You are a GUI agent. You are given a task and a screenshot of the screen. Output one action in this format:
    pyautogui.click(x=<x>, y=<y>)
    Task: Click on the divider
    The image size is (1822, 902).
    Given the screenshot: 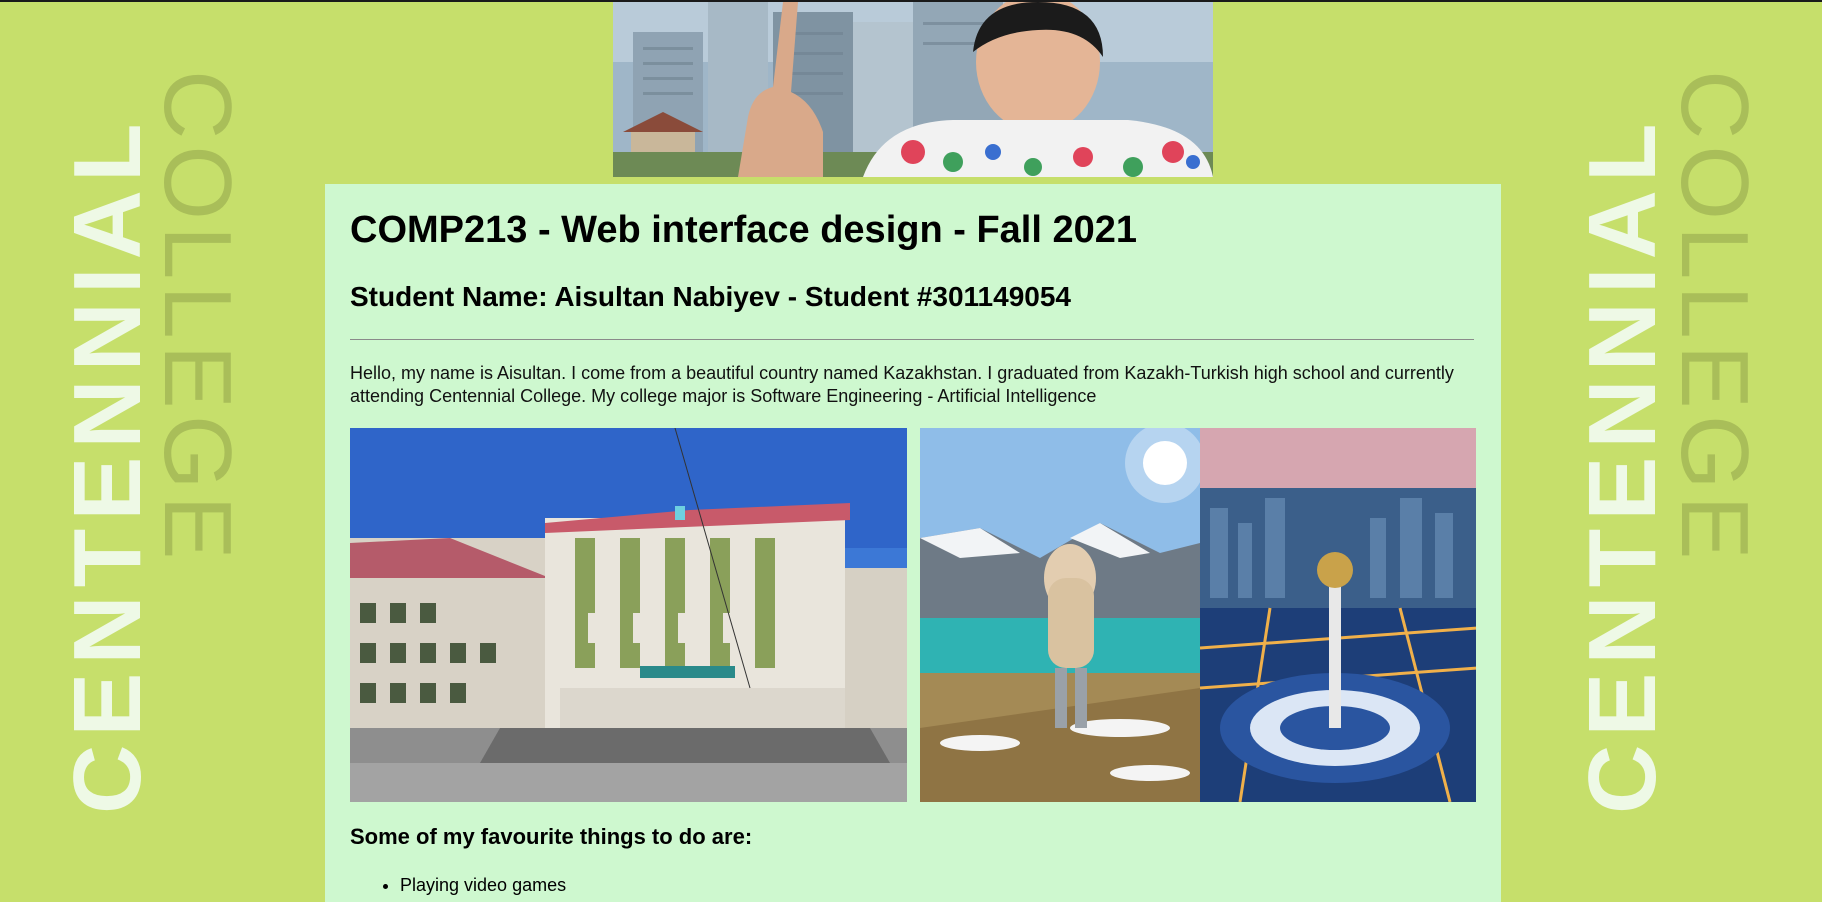 What is the action you would take?
    pyautogui.click(x=912, y=340)
    